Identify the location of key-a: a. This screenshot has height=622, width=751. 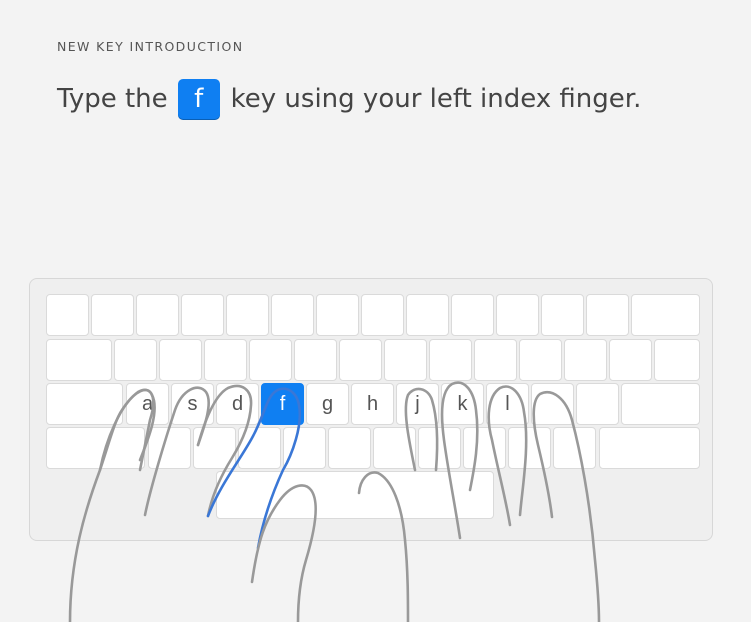
(147, 404).